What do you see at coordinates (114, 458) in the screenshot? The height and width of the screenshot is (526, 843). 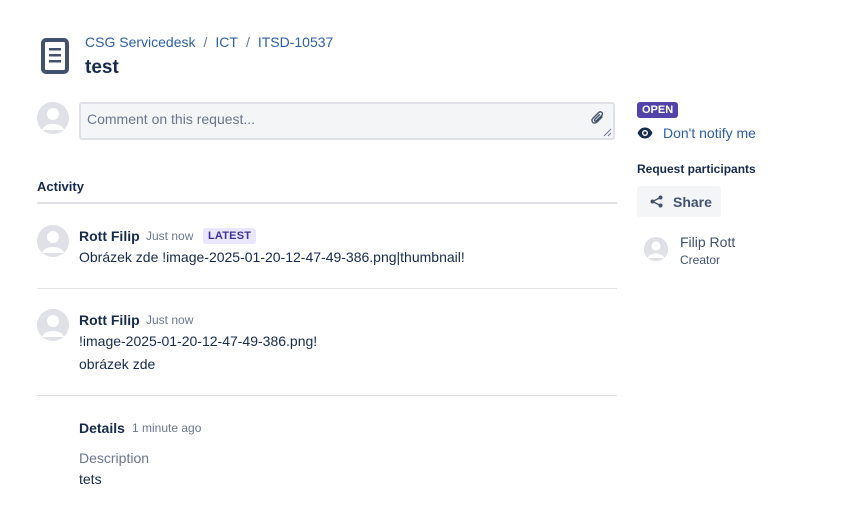 I see `description-label: Description` at bounding box center [114, 458].